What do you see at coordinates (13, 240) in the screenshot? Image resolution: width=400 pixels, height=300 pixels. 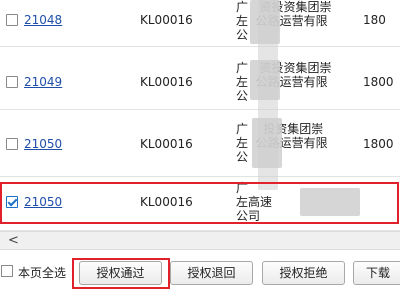 I see `scroll-left-icon: <` at bounding box center [13, 240].